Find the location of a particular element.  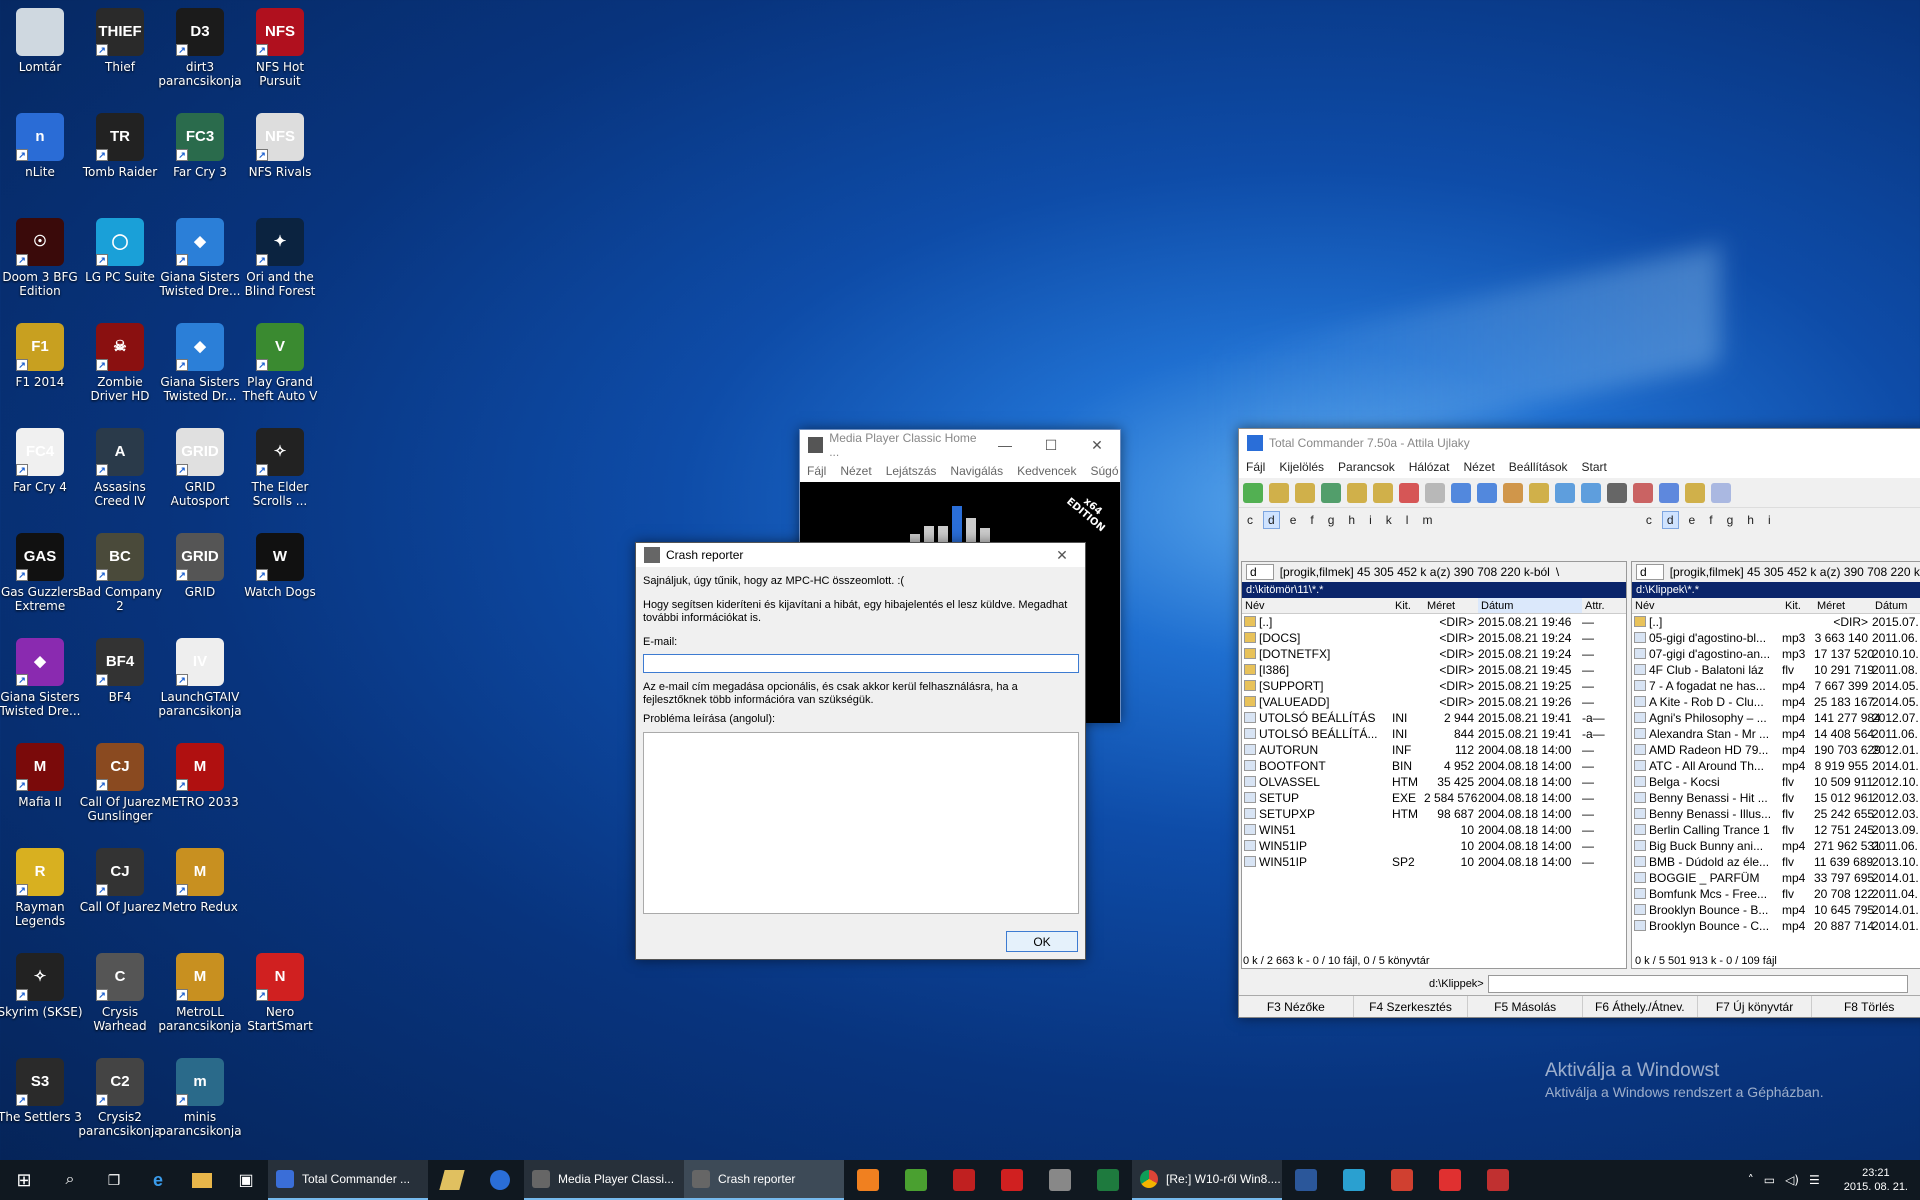

desktop-icon: GAS ↗ Gas Guzzlers Extreme is located at coordinates (41, 573).